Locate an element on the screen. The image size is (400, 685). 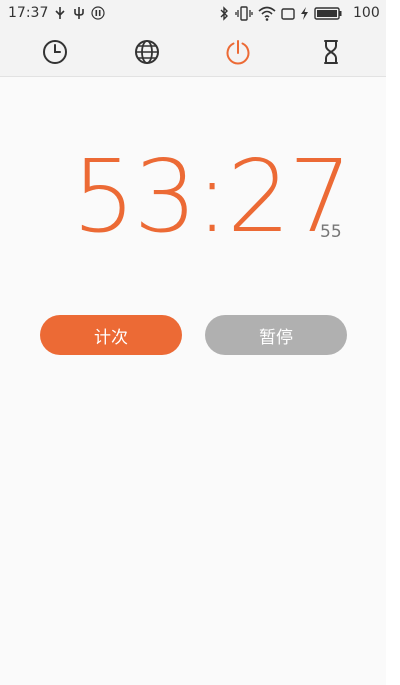
lap-button: 计次 is located at coordinates (111, 335).